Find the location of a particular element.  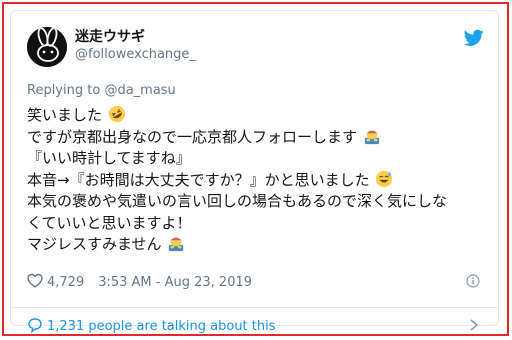

tweet-line: ですが京都出身なので一応京都人フォローします is located at coordinates (257, 138).